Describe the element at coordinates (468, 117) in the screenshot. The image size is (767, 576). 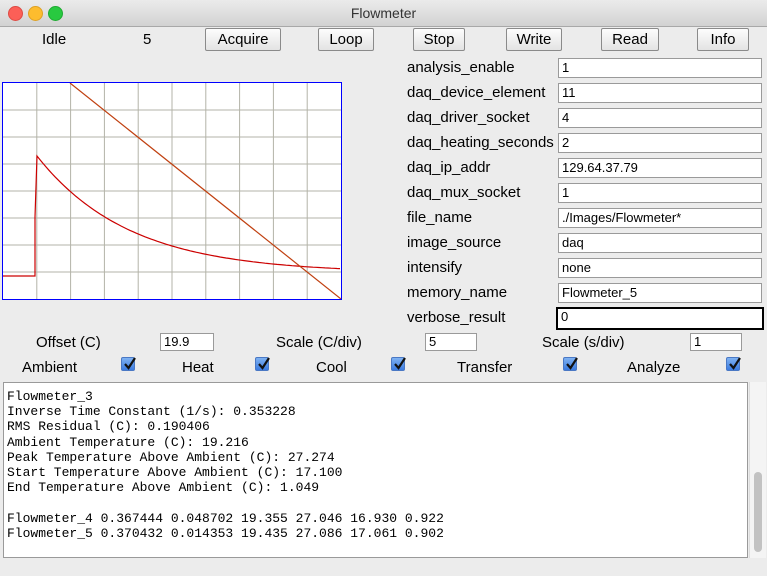
I see `param-label-daq-driver-socket: daq_driver_socket` at that location.